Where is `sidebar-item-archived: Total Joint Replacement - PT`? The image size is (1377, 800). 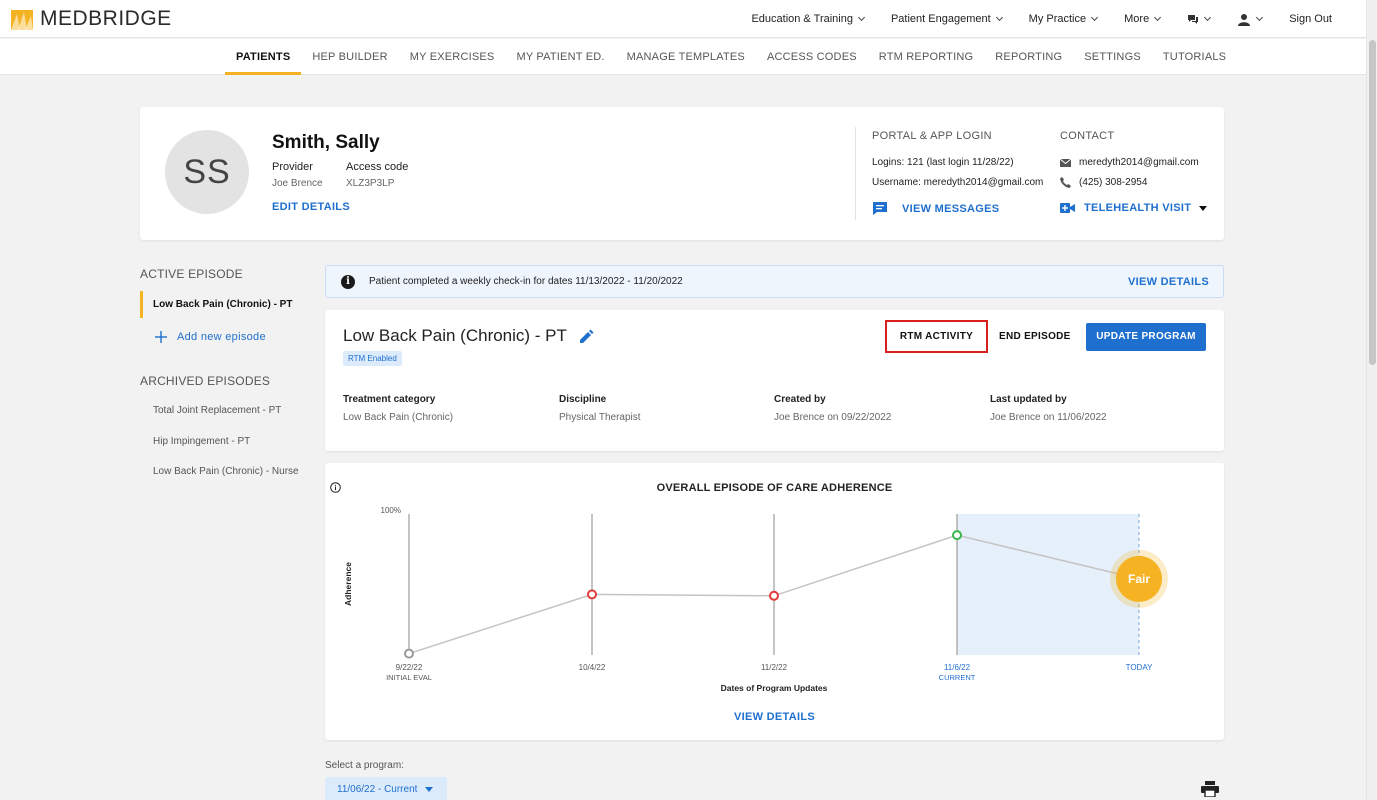 sidebar-item-archived: Total Joint Replacement - PT is located at coordinates (217, 410).